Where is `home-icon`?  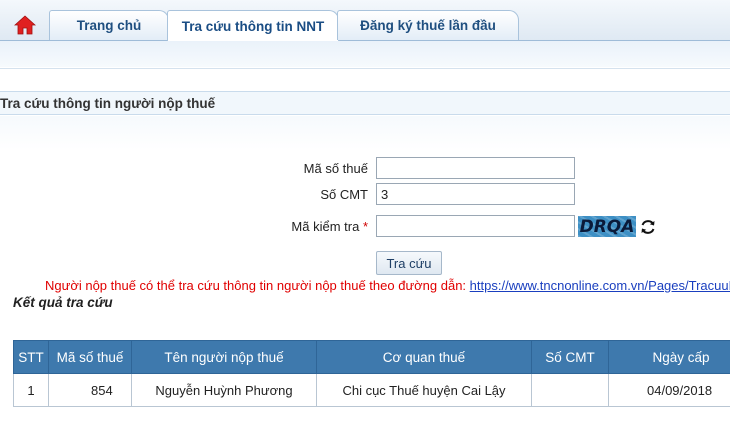 home-icon is located at coordinates (25, 25).